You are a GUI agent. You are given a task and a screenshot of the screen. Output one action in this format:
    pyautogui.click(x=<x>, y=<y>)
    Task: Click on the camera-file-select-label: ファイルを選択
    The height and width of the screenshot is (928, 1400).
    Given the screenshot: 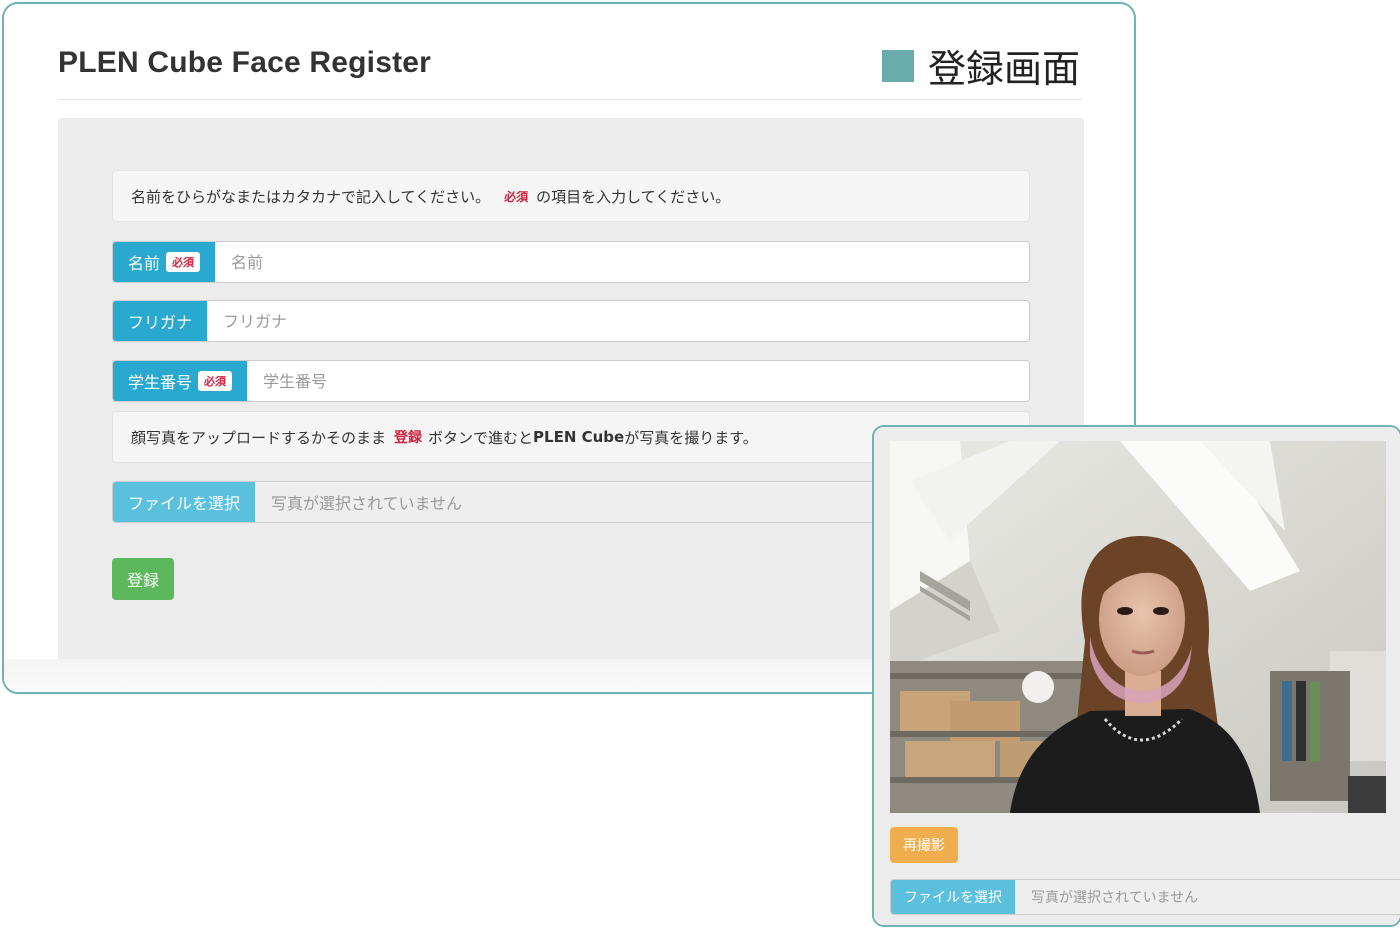 What is the action you would take?
    pyautogui.click(x=953, y=898)
    